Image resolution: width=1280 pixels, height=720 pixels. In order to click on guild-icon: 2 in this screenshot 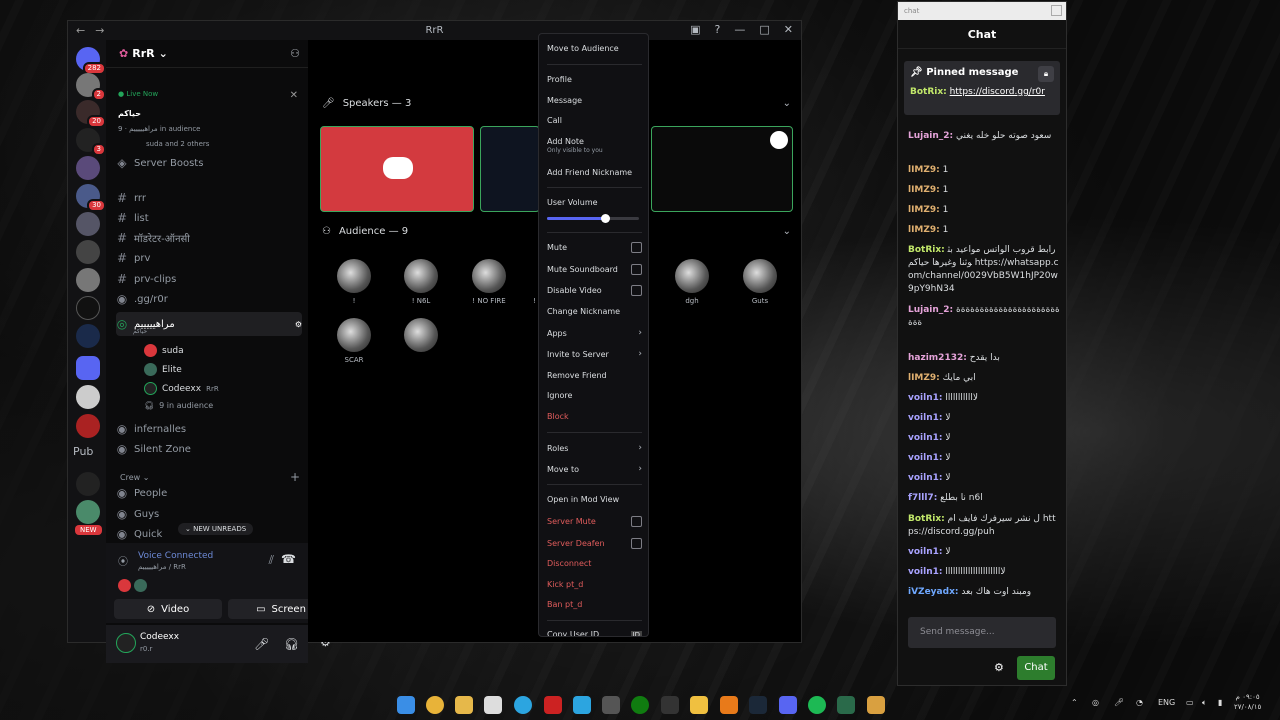, I will do `click(91, 87)`.